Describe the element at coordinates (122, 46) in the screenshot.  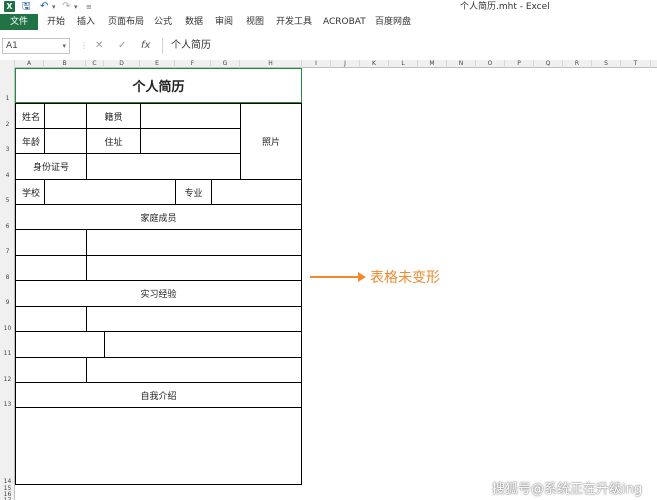
I see `enter-icon: ✓` at that location.